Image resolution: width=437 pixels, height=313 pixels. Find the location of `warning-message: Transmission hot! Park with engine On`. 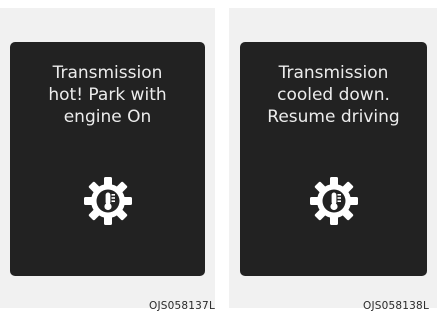

warning-message: Transmission hot! Park with engine On is located at coordinates (107, 95).